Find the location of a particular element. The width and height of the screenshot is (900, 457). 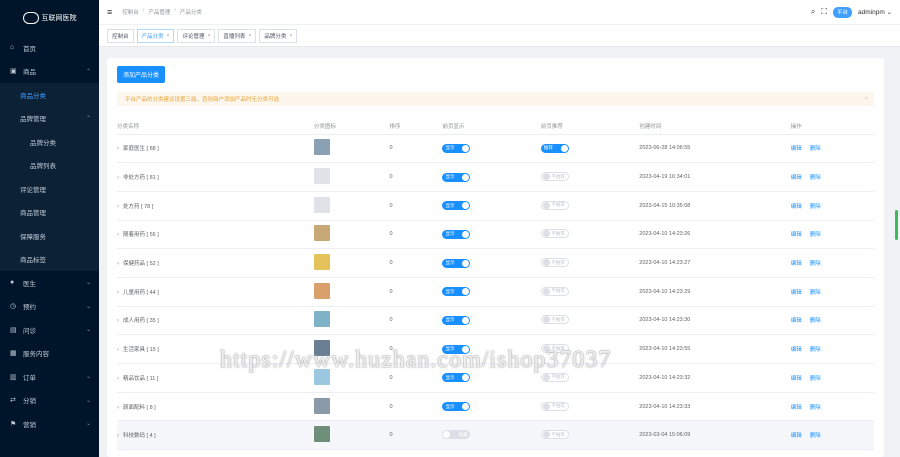

brand-logo: 互联网医院 is located at coordinates (49, 18).